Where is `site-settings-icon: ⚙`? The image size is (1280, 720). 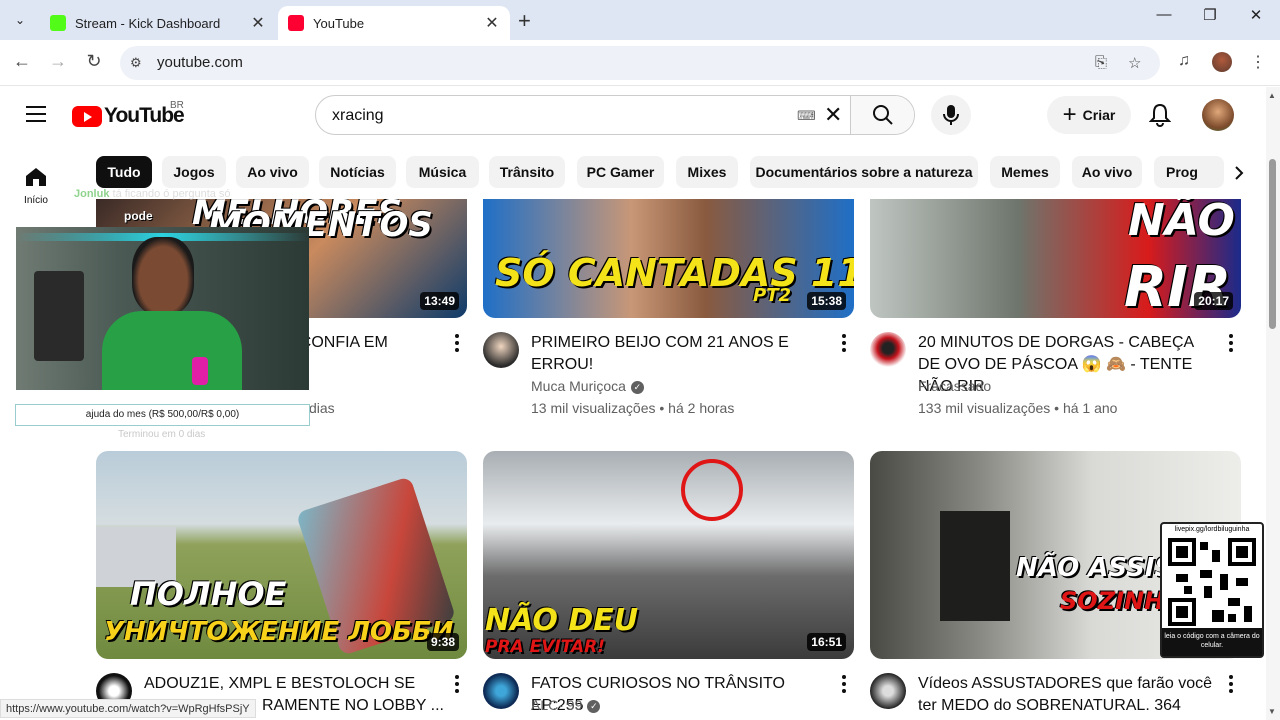
site-settings-icon: ⚙ is located at coordinates (136, 63).